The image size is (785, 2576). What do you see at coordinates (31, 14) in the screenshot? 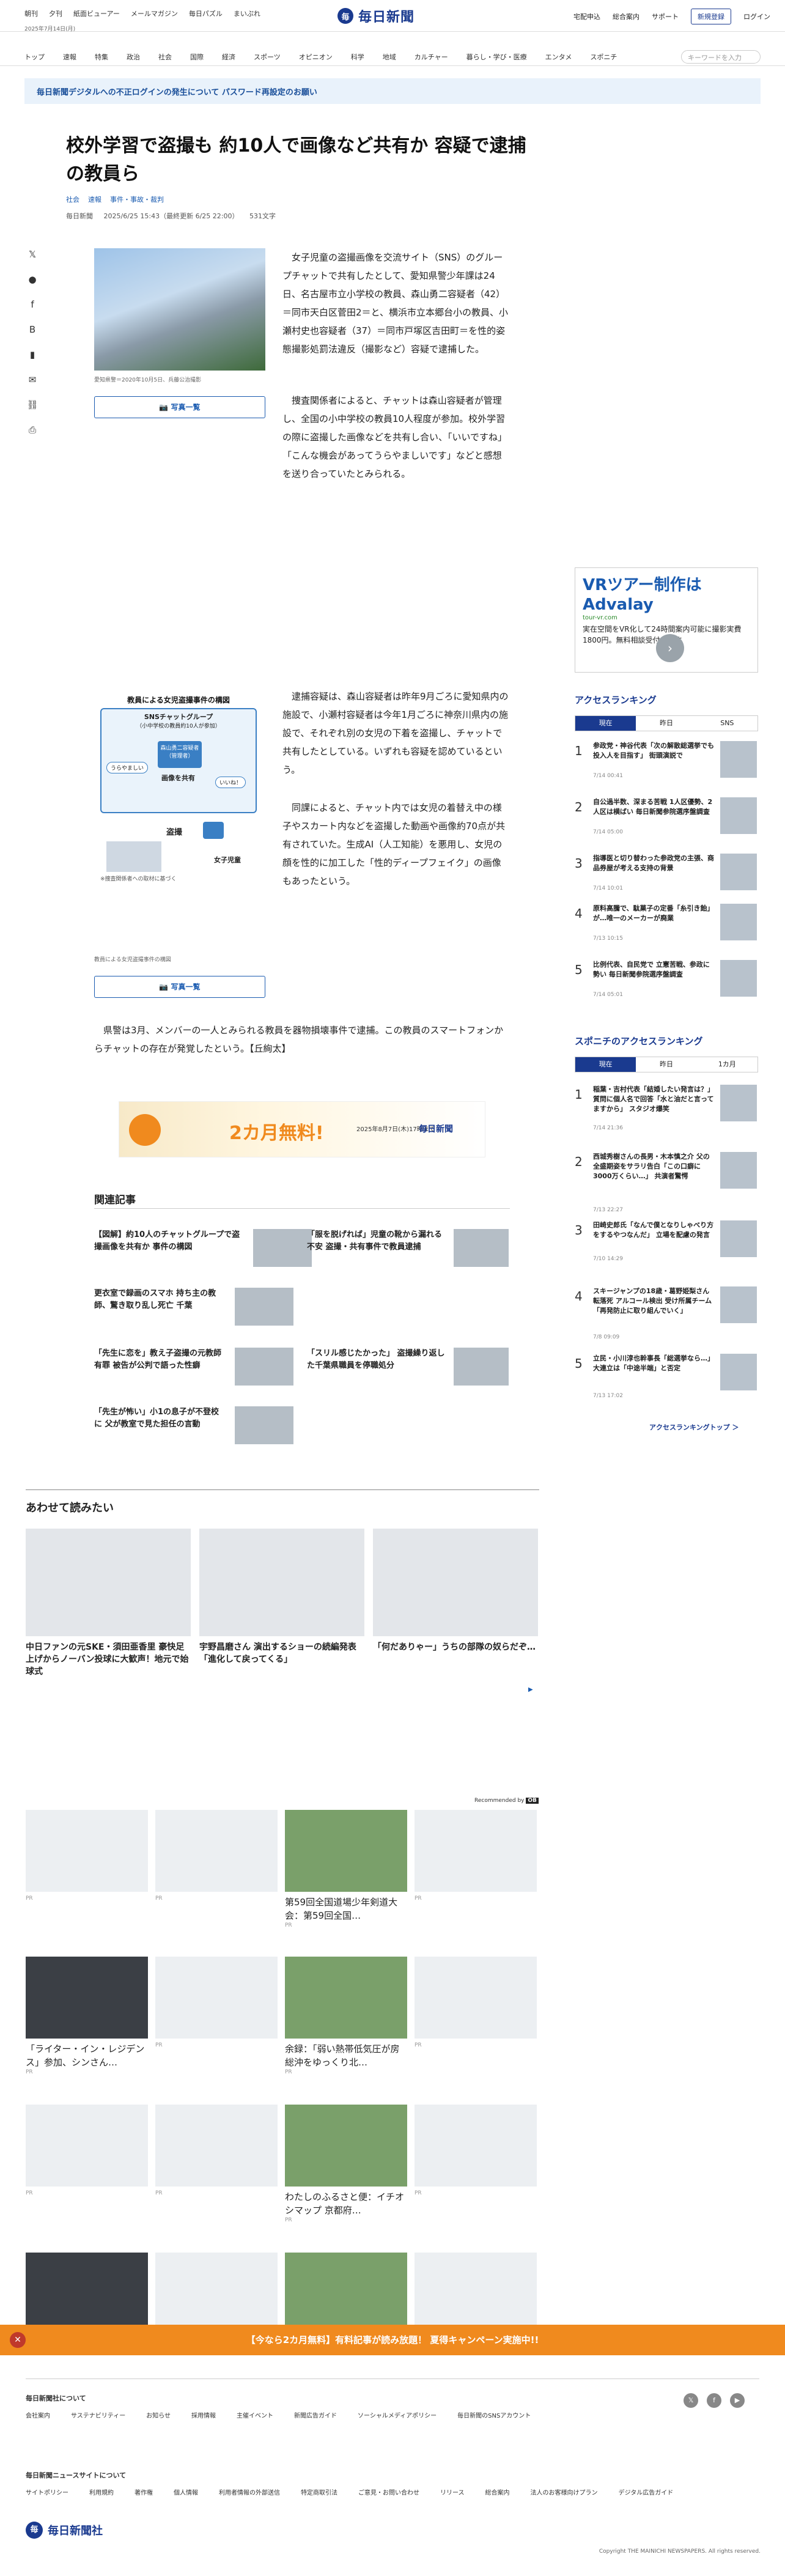
I see `top-nav-item: 朝刊` at bounding box center [31, 14].